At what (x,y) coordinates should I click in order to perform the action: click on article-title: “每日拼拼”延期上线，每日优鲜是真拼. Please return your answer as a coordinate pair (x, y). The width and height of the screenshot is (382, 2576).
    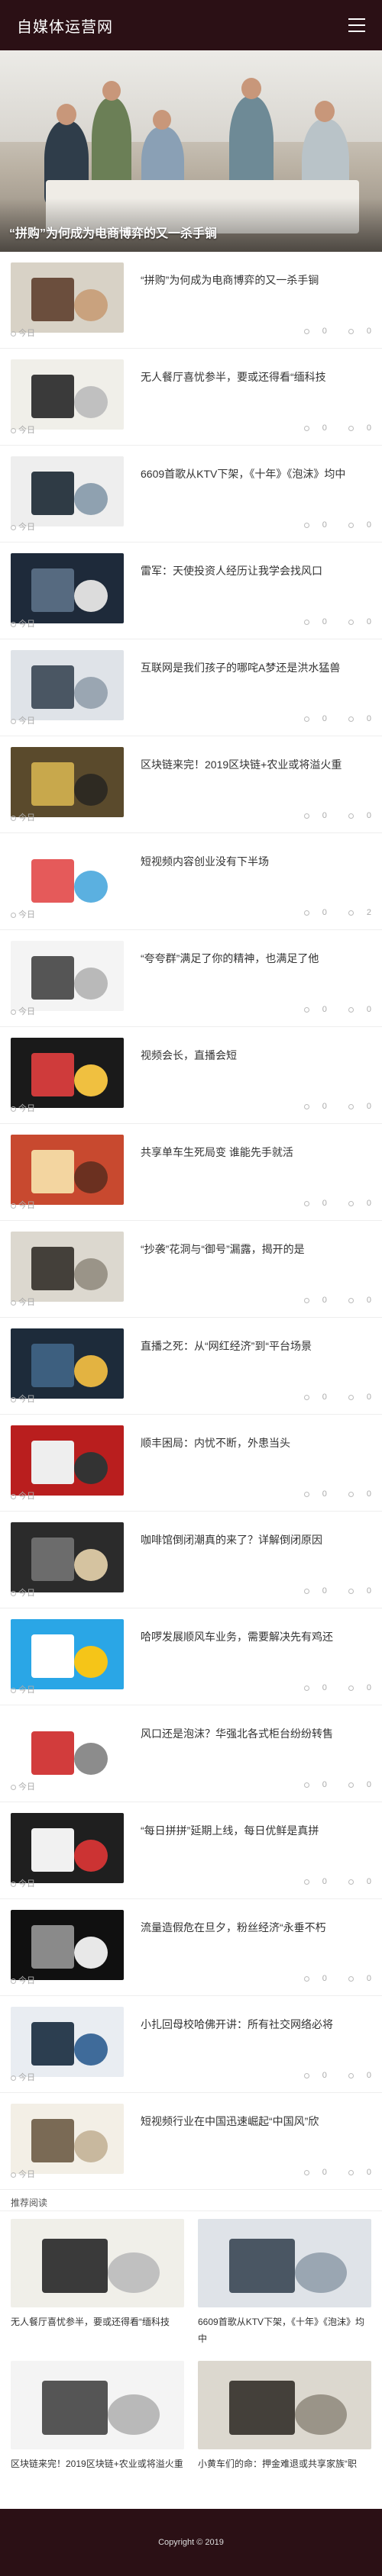
    Looking at the image, I should click on (256, 1830).